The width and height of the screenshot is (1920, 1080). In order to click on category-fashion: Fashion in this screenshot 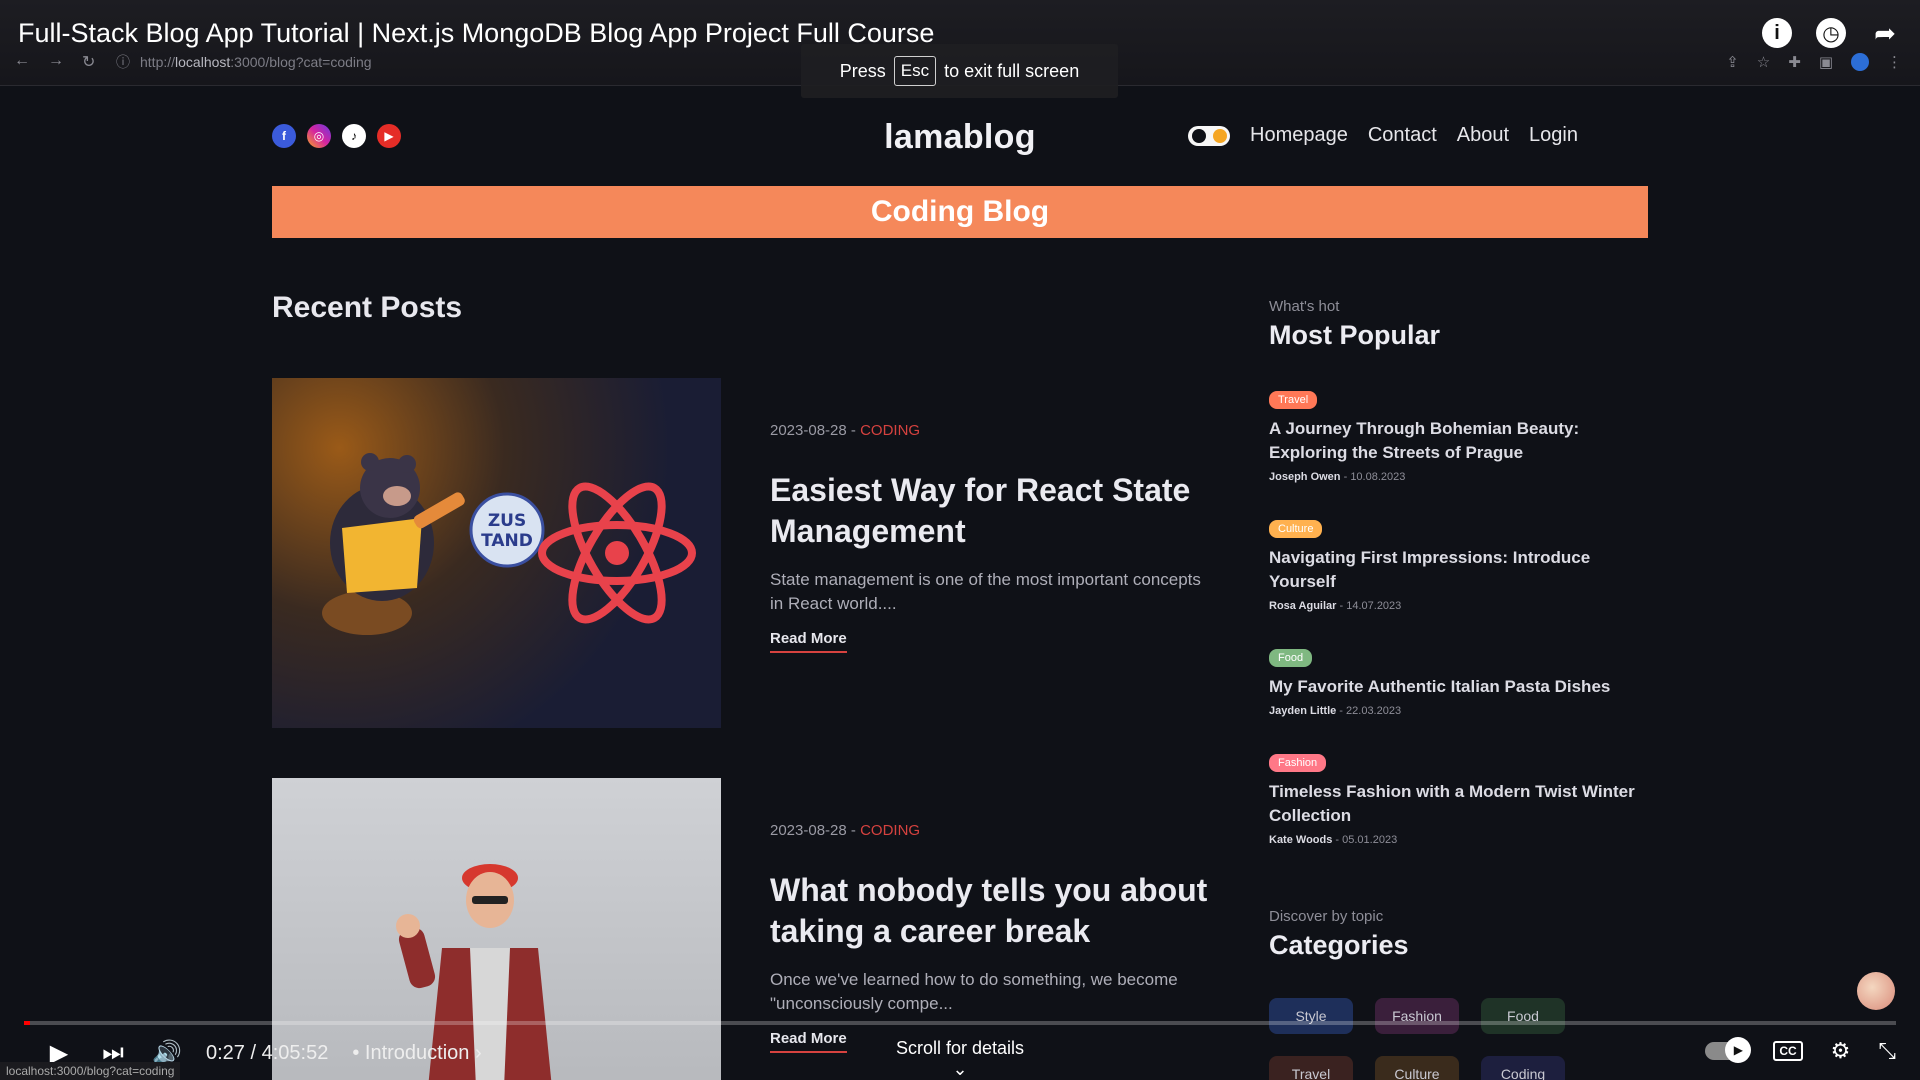, I will do `click(1417, 1016)`.